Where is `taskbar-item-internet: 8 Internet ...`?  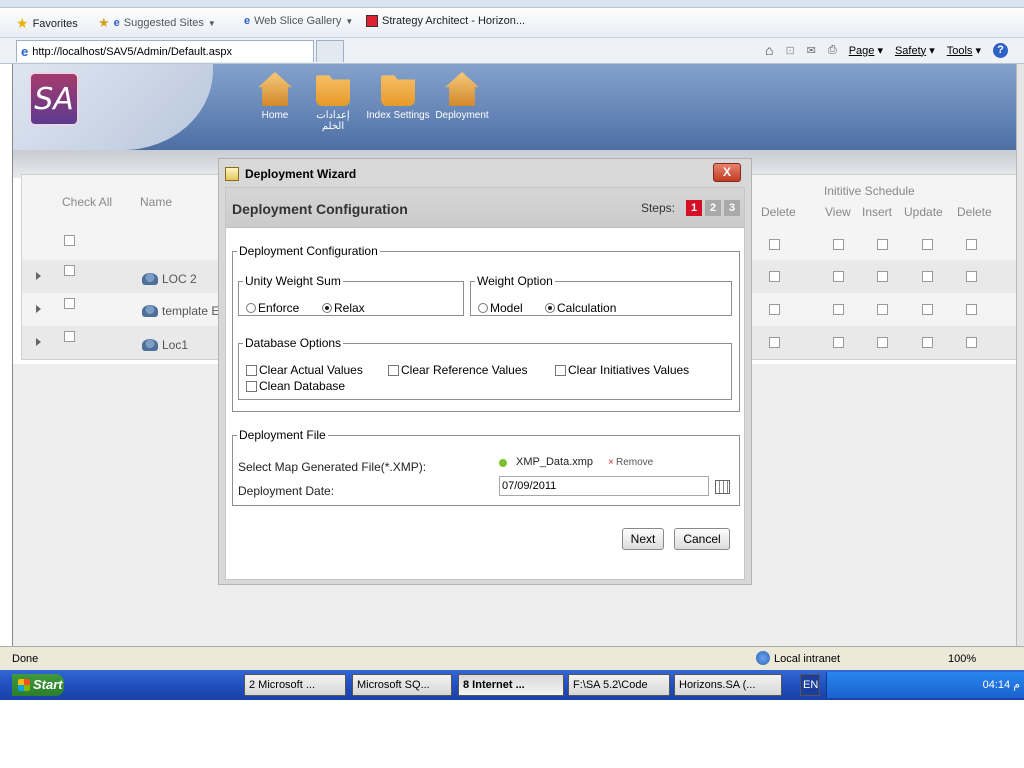 taskbar-item-internet: 8 Internet ... is located at coordinates (511, 685).